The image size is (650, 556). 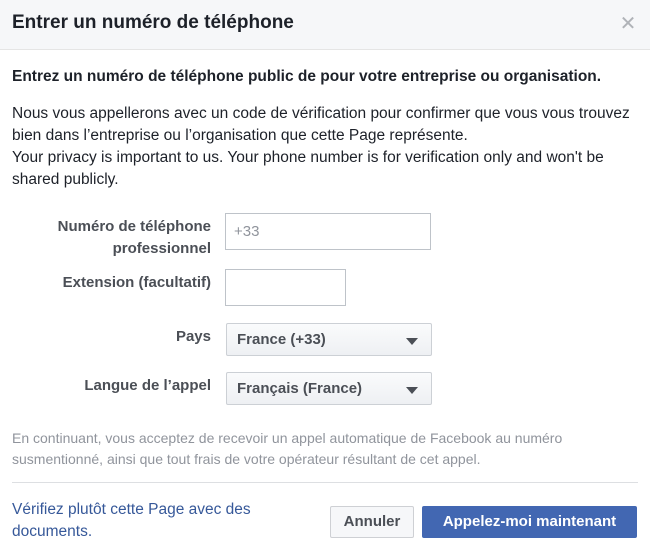 I want to click on country-label: Pays, so click(x=193, y=336).